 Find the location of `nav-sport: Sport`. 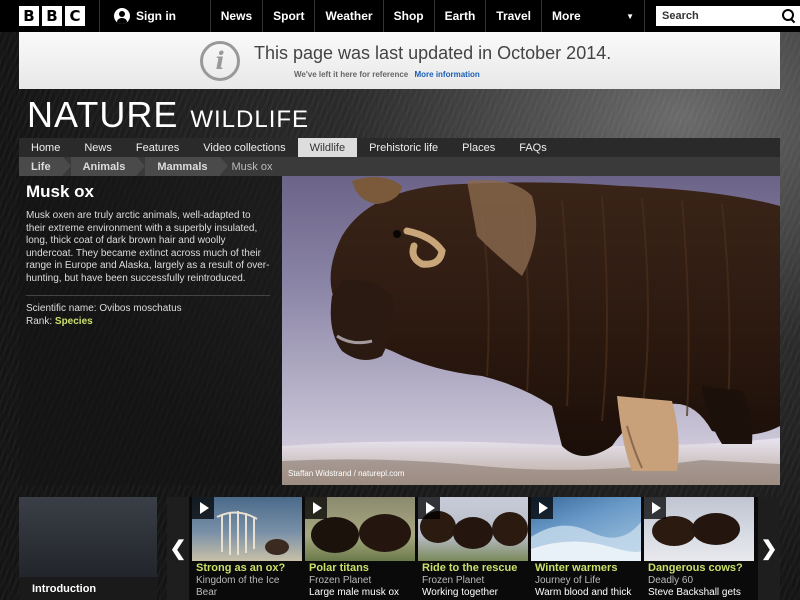

nav-sport: Sport is located at coordinates (289, 16).